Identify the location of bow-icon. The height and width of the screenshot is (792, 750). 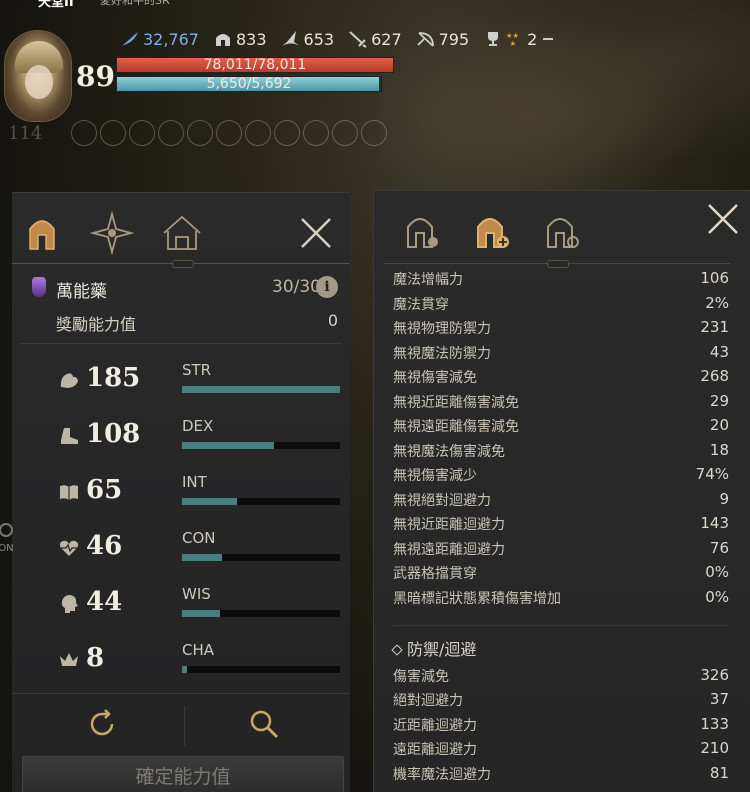
(425, 39).